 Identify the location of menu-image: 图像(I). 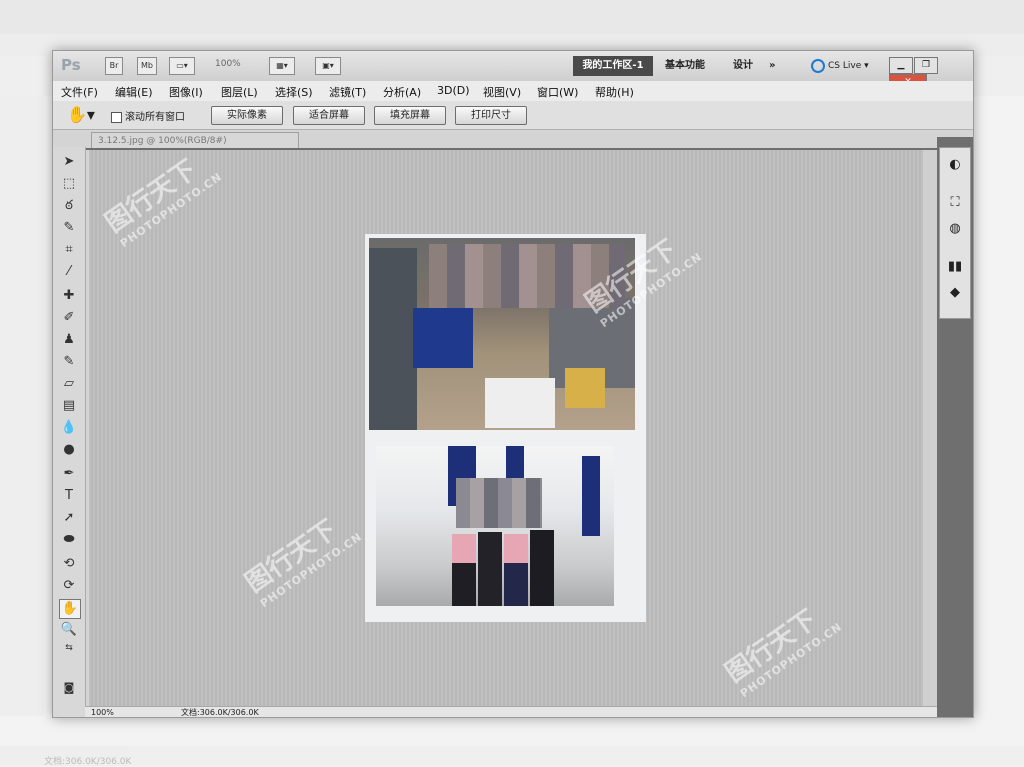
(186, 92).